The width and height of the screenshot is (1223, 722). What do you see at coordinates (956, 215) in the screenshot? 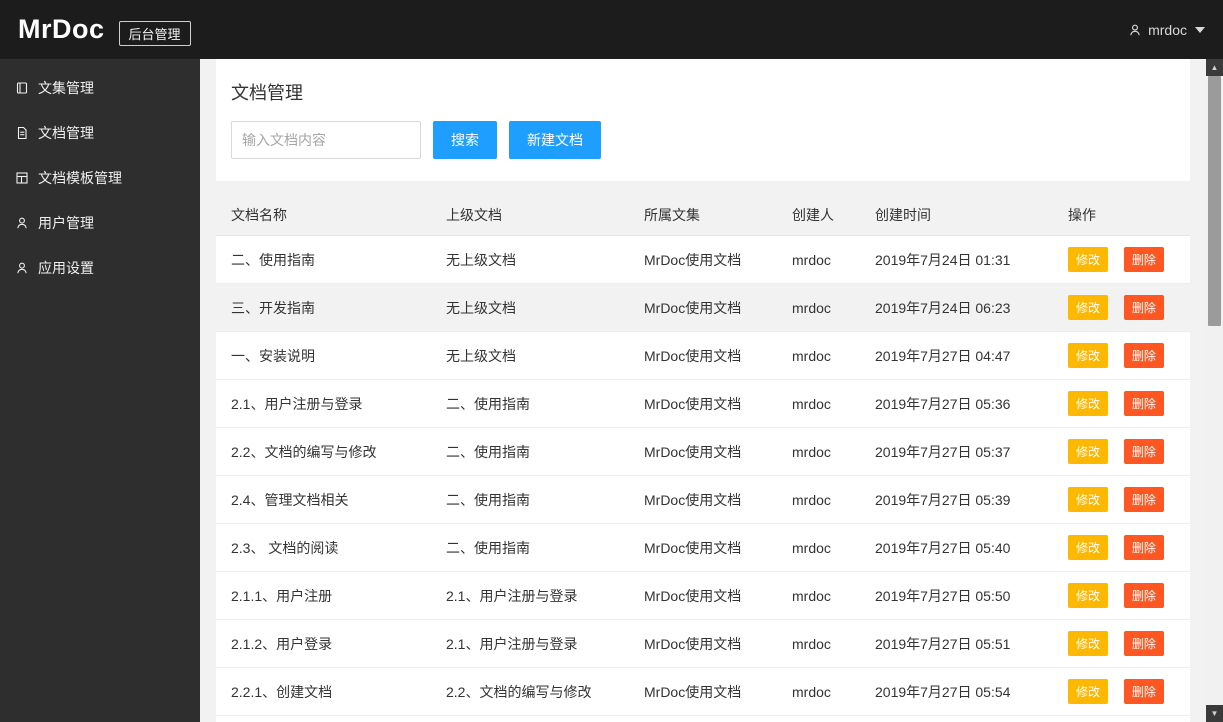
I see `col-header-created: 创建时间` at bounding box center [956, 215].